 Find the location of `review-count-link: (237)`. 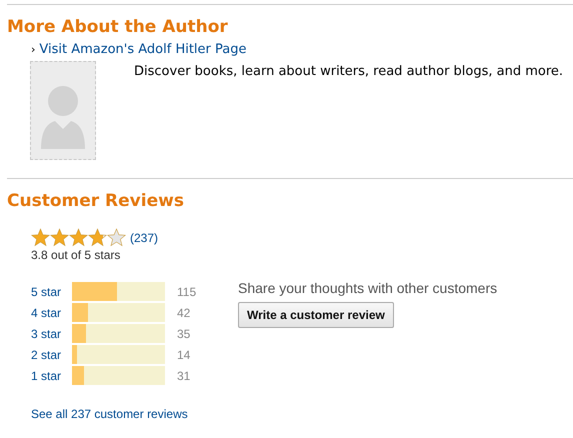

review-count-link: (237) is located at coordinates (144, 237).